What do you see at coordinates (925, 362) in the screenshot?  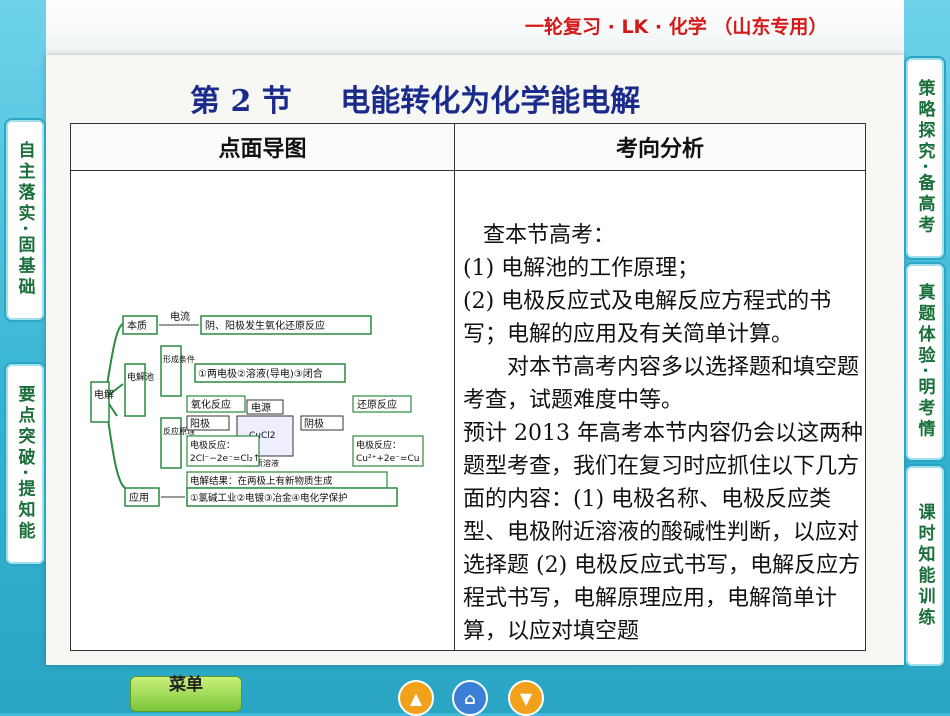 I see `tab-real-exam: 真题体验·明考情` at bounding box center [925, 362].